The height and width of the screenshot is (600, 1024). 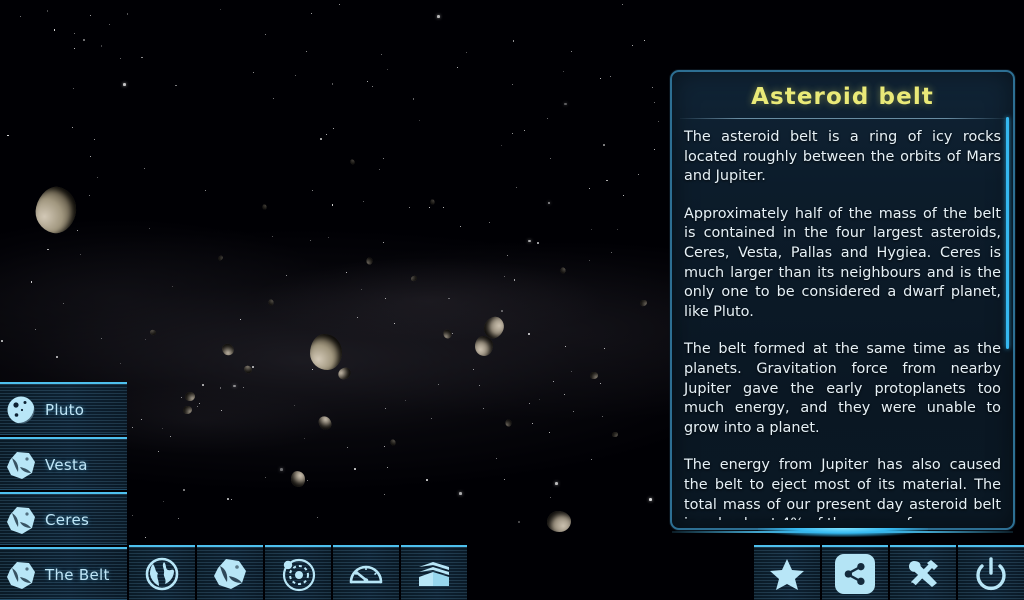 I want to click on speedometer-icon, so click(x=366, y=574).